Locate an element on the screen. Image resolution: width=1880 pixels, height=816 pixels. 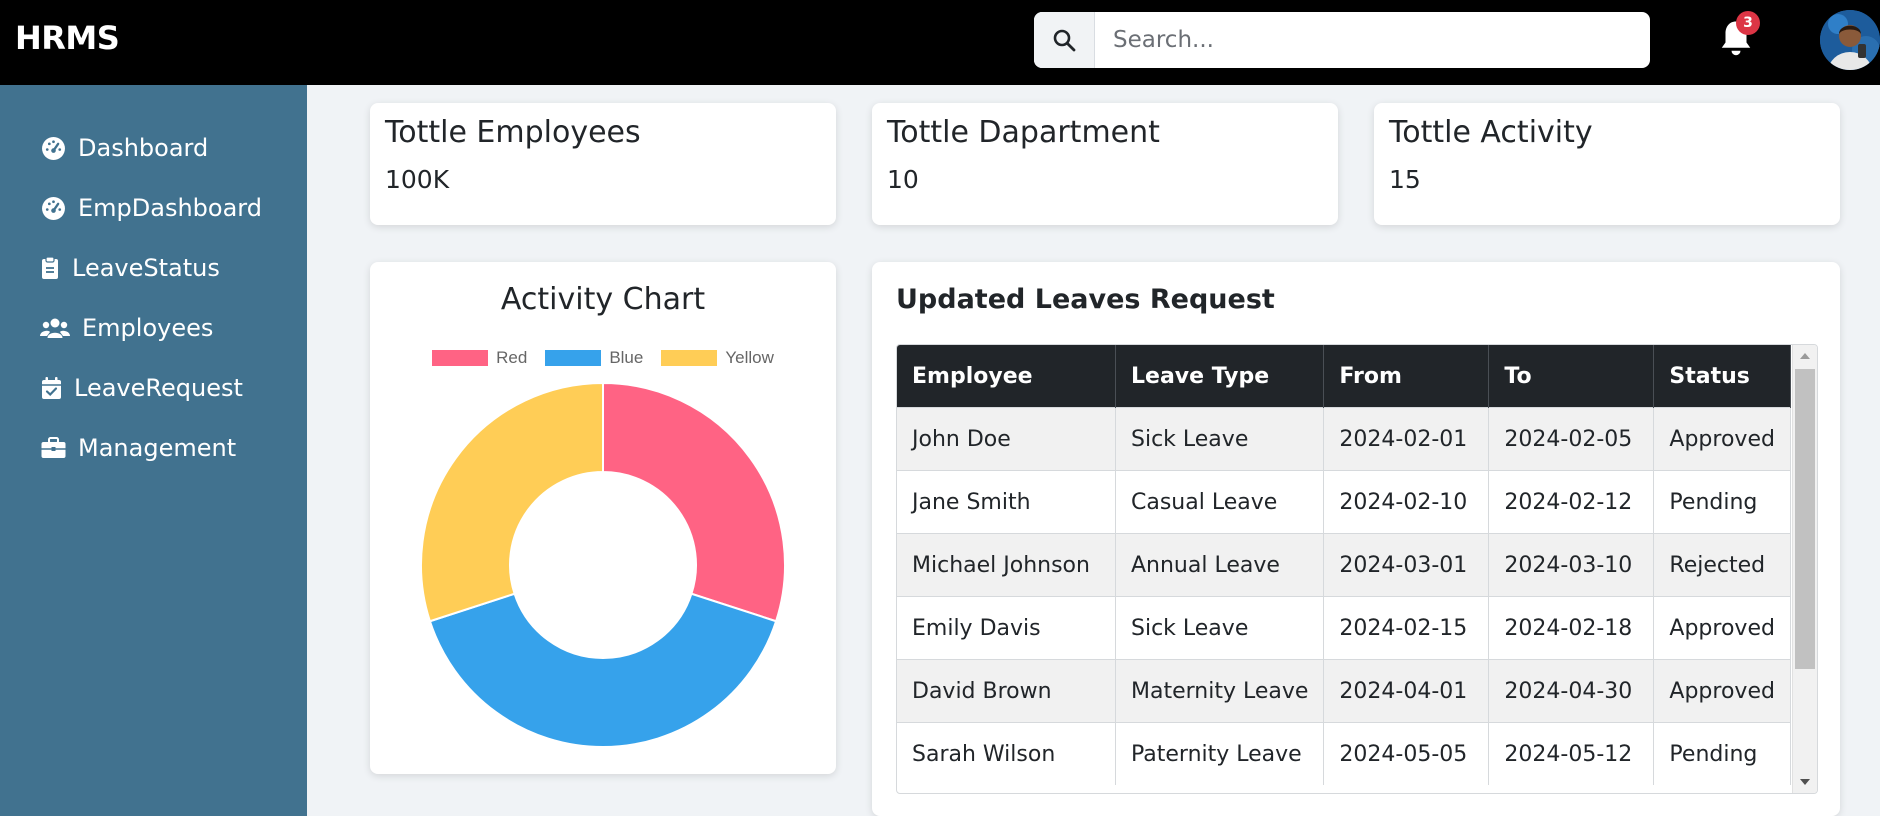
table-cell: 2024-02-15 is located at coordinates (1406, 628).